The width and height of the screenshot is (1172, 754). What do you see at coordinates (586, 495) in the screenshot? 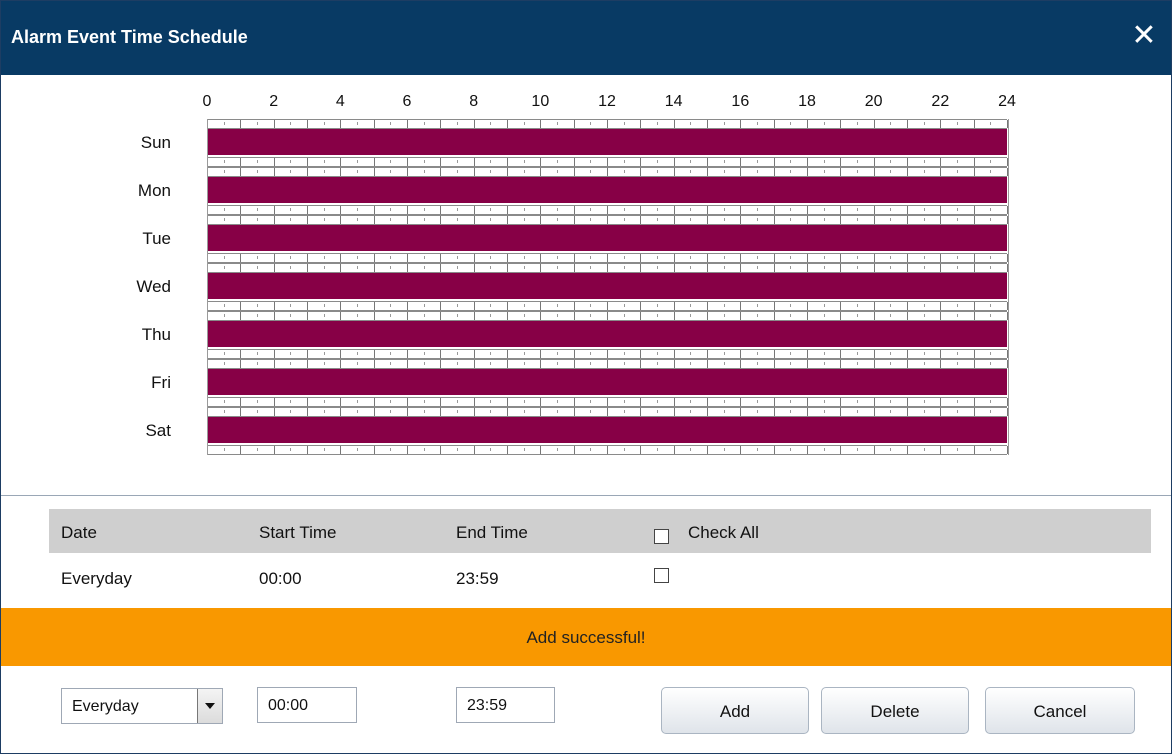
I see `section-divider` at bounding box center [586, 495].